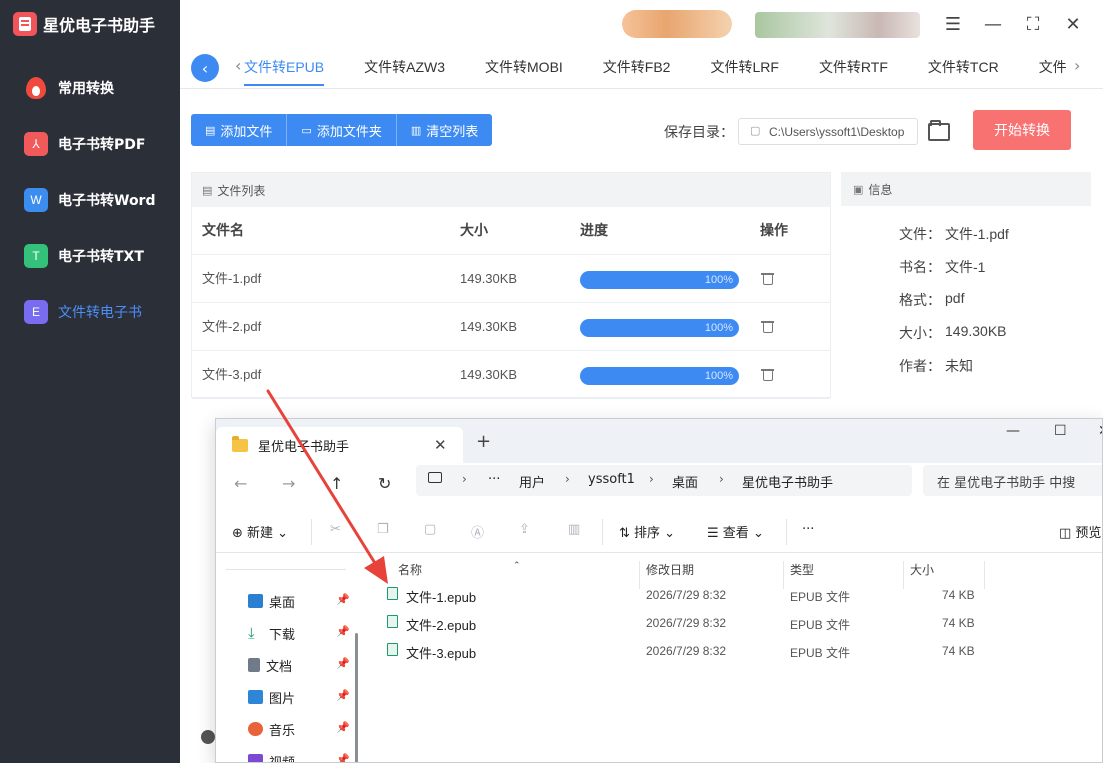 The height and width of the screenshot is (763, 1103). I want to click on explorer-tab-title: 星优电子书助手, so click(304, 447).